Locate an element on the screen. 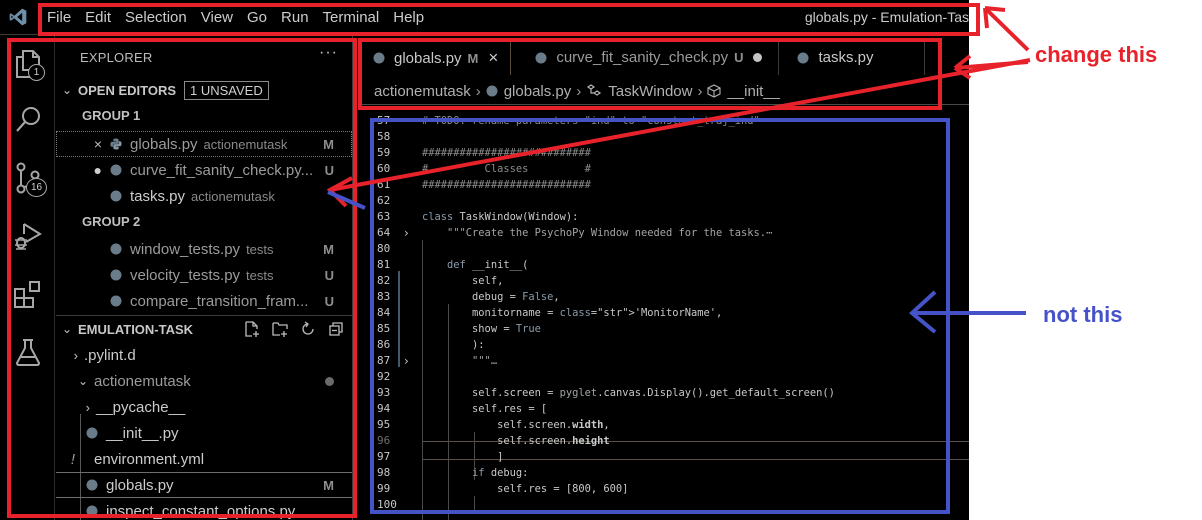 The height and width of the screenshot is (520, 1202). red-arrow-title is located at coordinates (1006, 29).